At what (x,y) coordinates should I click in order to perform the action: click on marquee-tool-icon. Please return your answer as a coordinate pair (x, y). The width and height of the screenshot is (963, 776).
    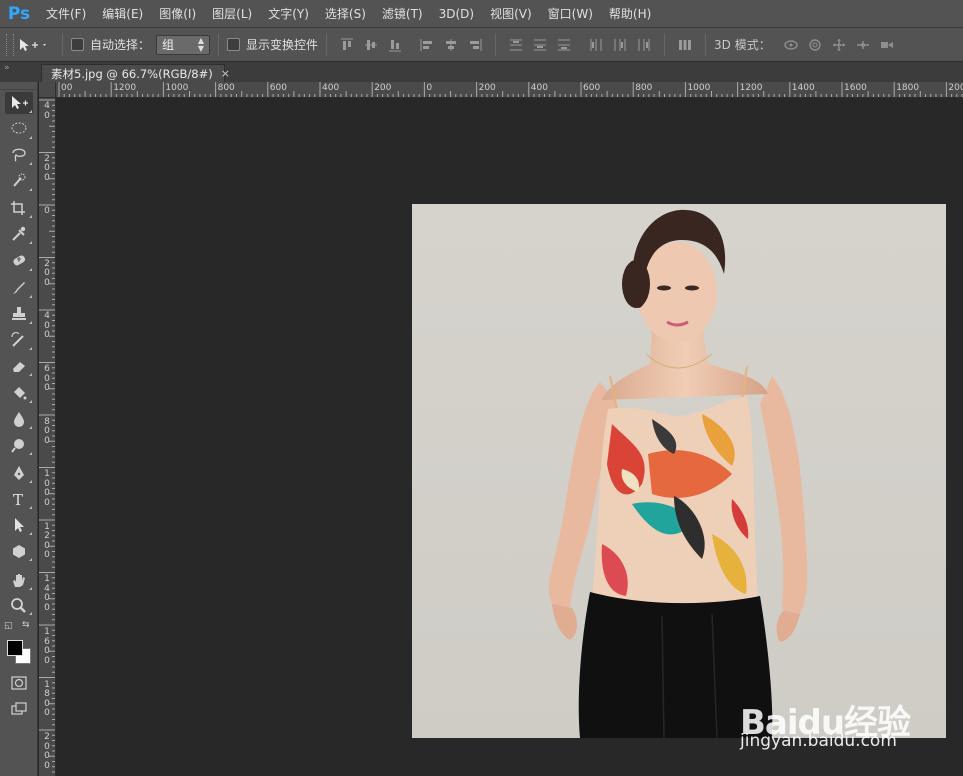
    Looking at the image, I should click on (19, 128).